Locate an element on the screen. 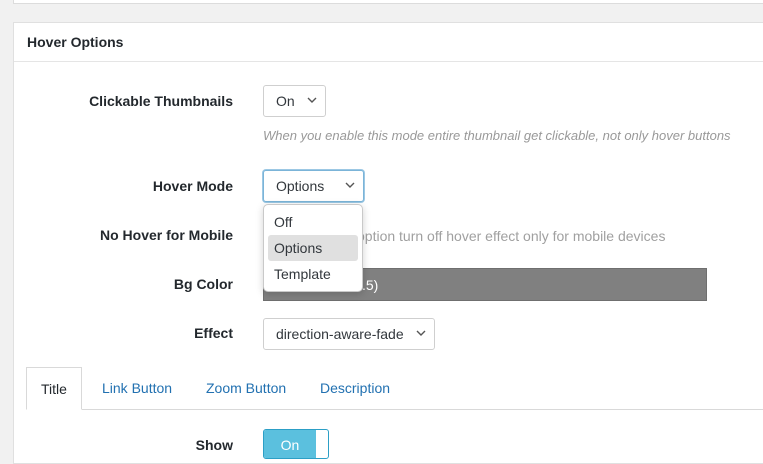  bg-color-label: Bg Color is located at coordinates (203, 284).